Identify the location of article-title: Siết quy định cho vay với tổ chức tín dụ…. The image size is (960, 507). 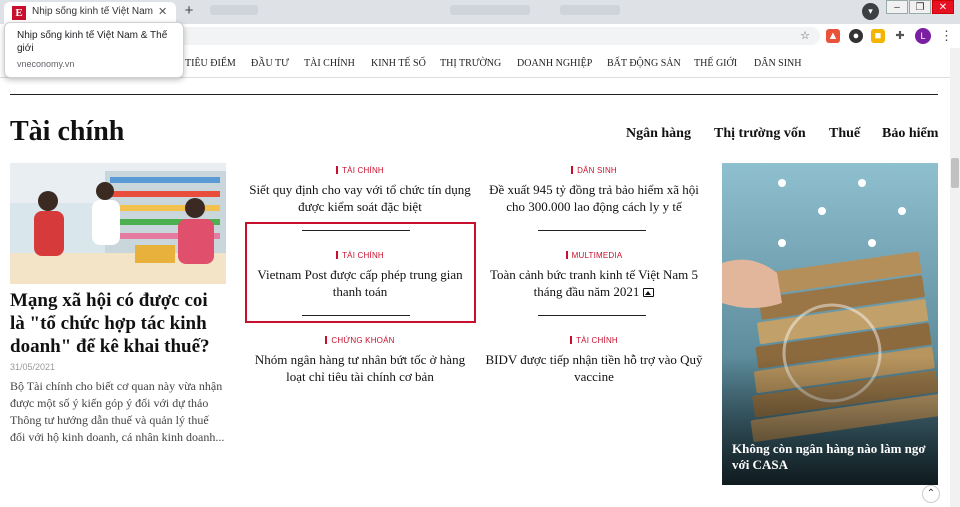
(360, 198).